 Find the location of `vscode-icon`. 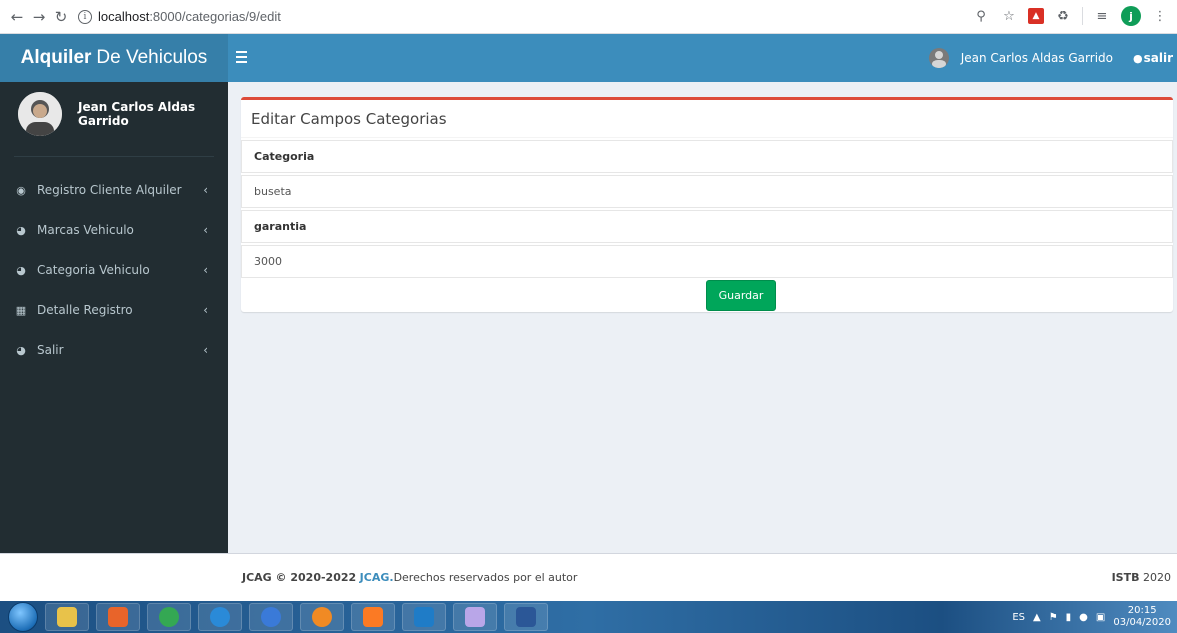

vscode-icon is located at coordinates (424, 617).